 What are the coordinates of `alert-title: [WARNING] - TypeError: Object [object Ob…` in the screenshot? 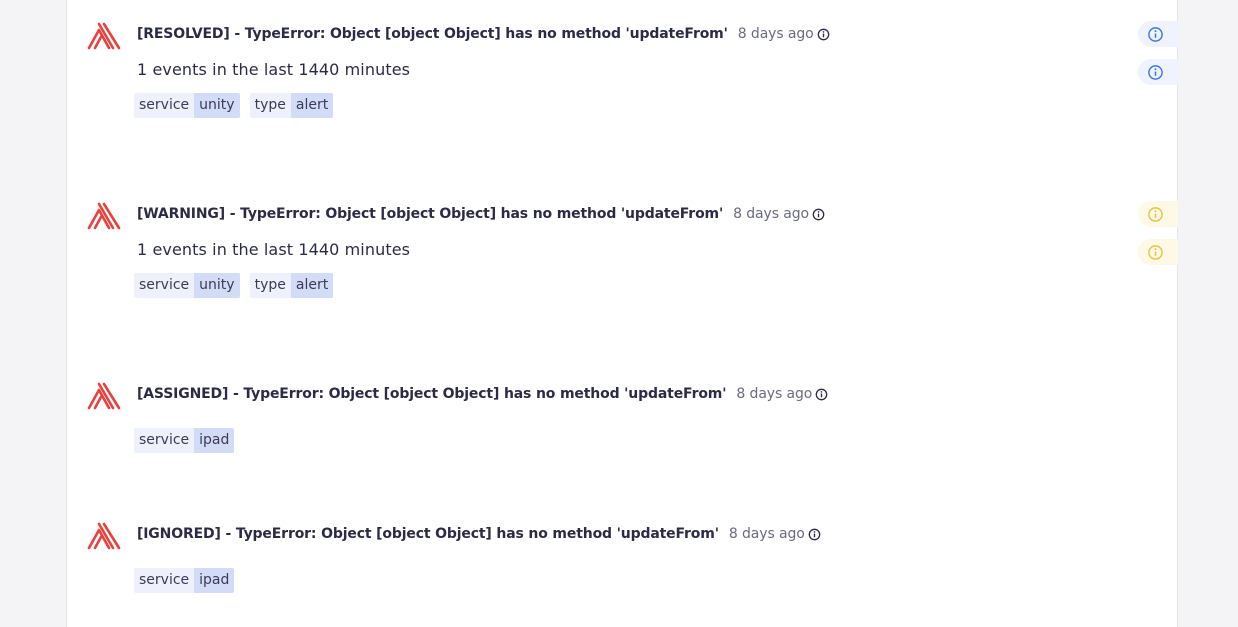 It's located at (430, 214).